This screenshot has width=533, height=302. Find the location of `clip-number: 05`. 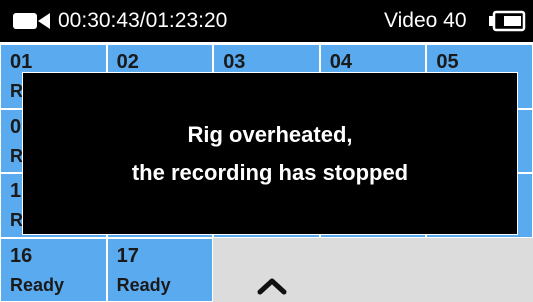

clip-number: 05 is located at coordinates (447, 62).